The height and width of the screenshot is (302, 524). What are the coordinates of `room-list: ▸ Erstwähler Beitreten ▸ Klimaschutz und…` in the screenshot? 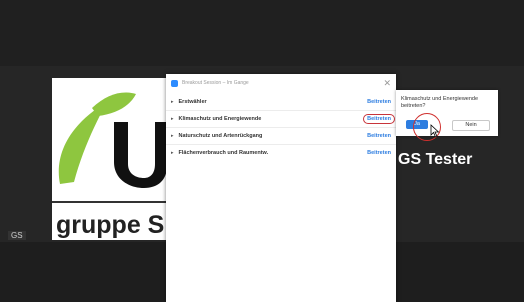 It's located at (281, 127).